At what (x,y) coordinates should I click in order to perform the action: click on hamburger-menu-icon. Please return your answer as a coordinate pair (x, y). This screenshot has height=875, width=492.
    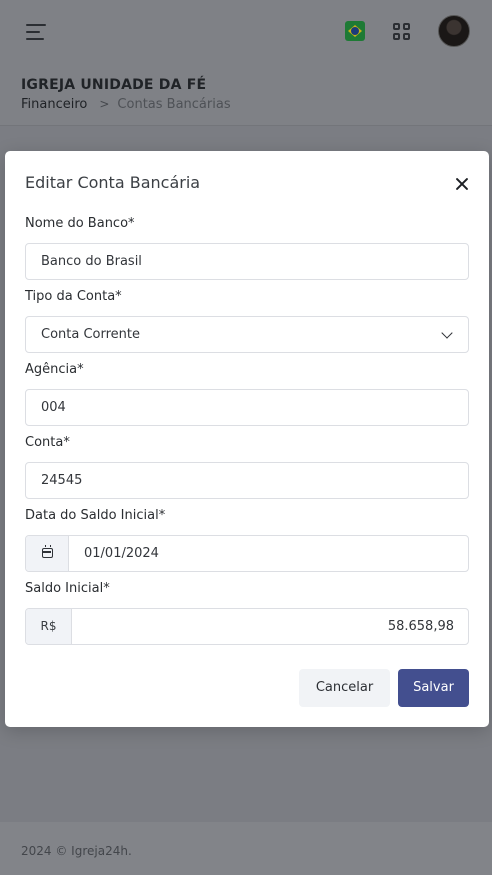
    Looking at the image, I should click on (36, 32).